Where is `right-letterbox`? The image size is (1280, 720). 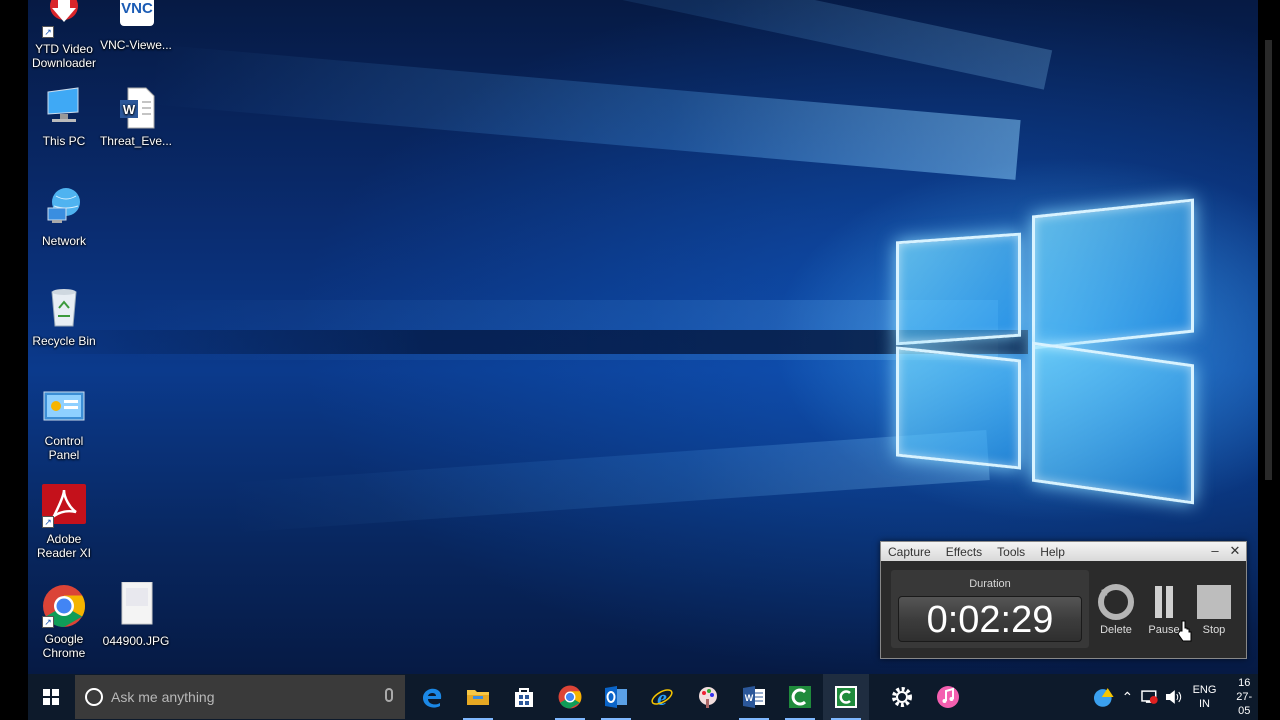 right-letterbox is located at coordinates (1269, 360).